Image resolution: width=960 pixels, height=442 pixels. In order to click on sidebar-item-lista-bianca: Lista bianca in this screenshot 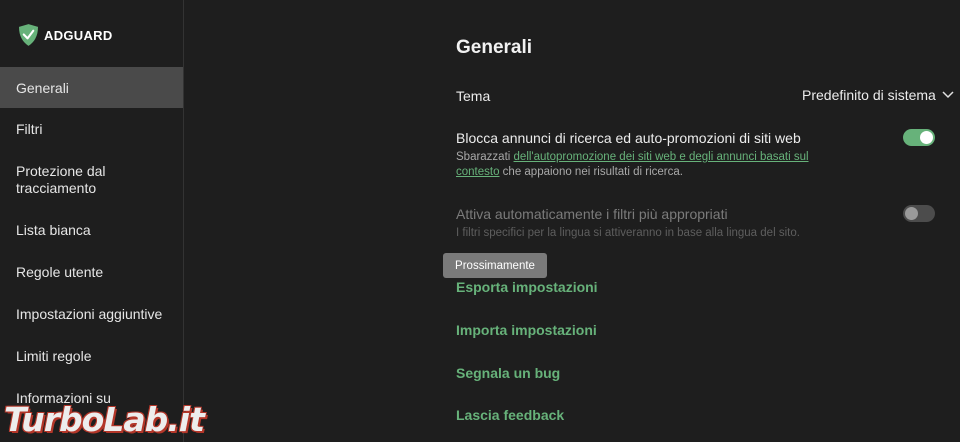, I will do `click(91, 230)`.